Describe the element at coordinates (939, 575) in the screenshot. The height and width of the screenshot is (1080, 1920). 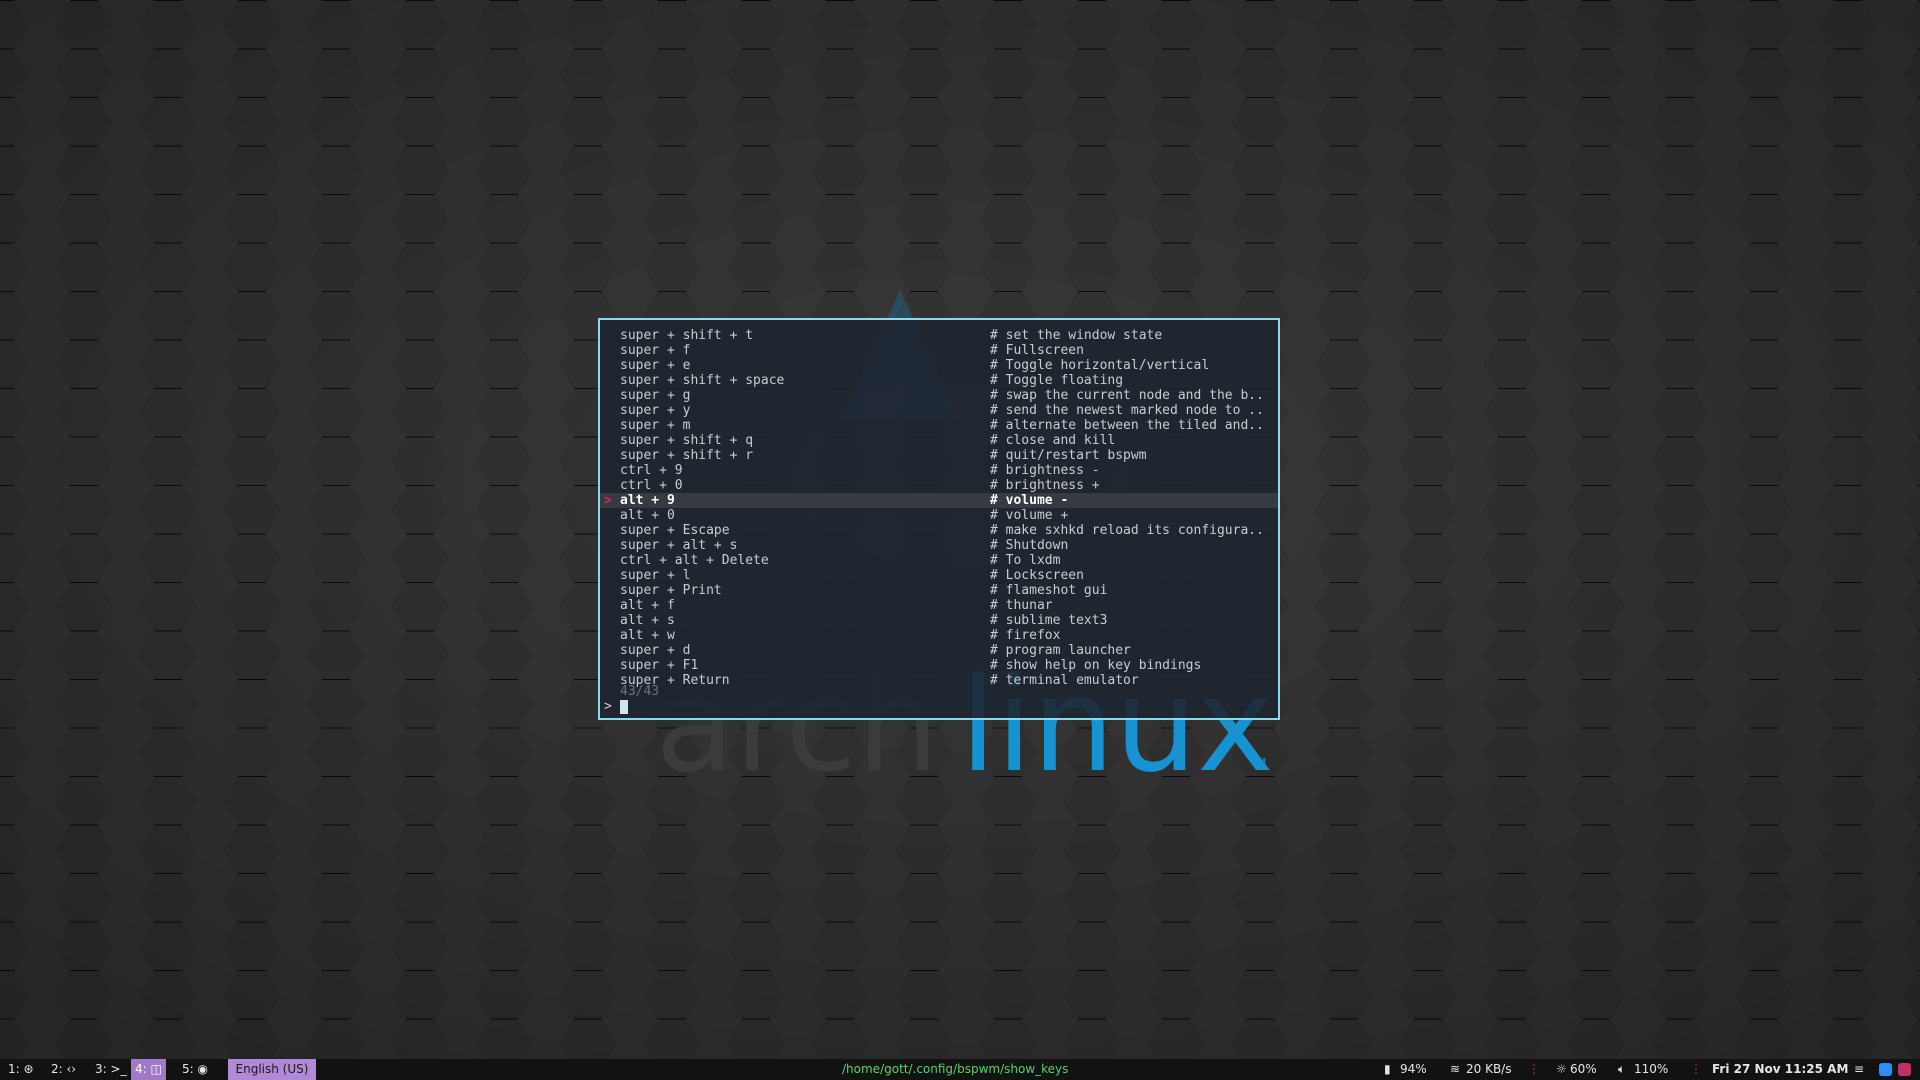
I see `keybinding-row: super + l # Lockscreen` at that location.